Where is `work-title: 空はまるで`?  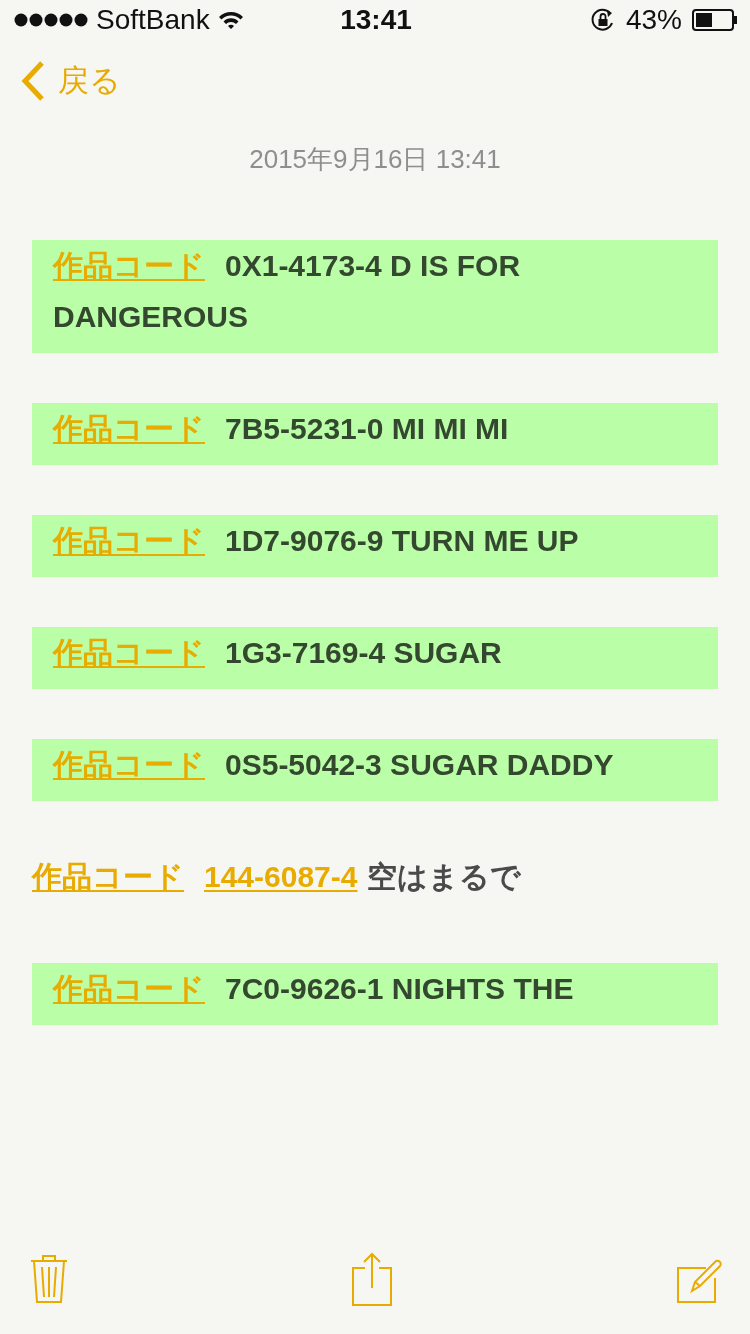
work-title: 空はまるで is located at coordinates (444, 876).